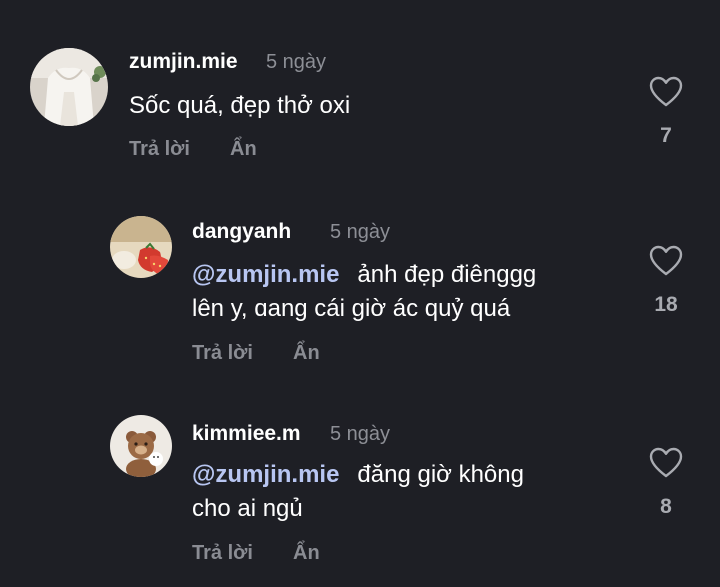  What do you see at coordinates (247, 508) in the screenshot?
I see `comment-text-line: cho ai ngủ` at bounding box center [247, 508].